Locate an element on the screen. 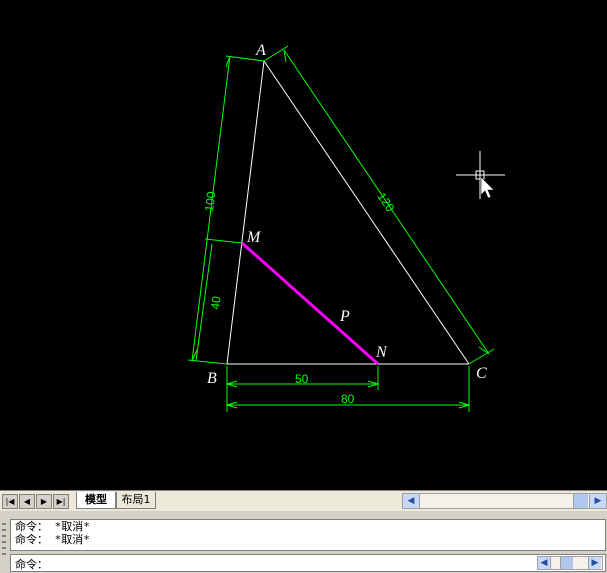  next-tab-icon: ▶ is located at coordinates (44, 501).